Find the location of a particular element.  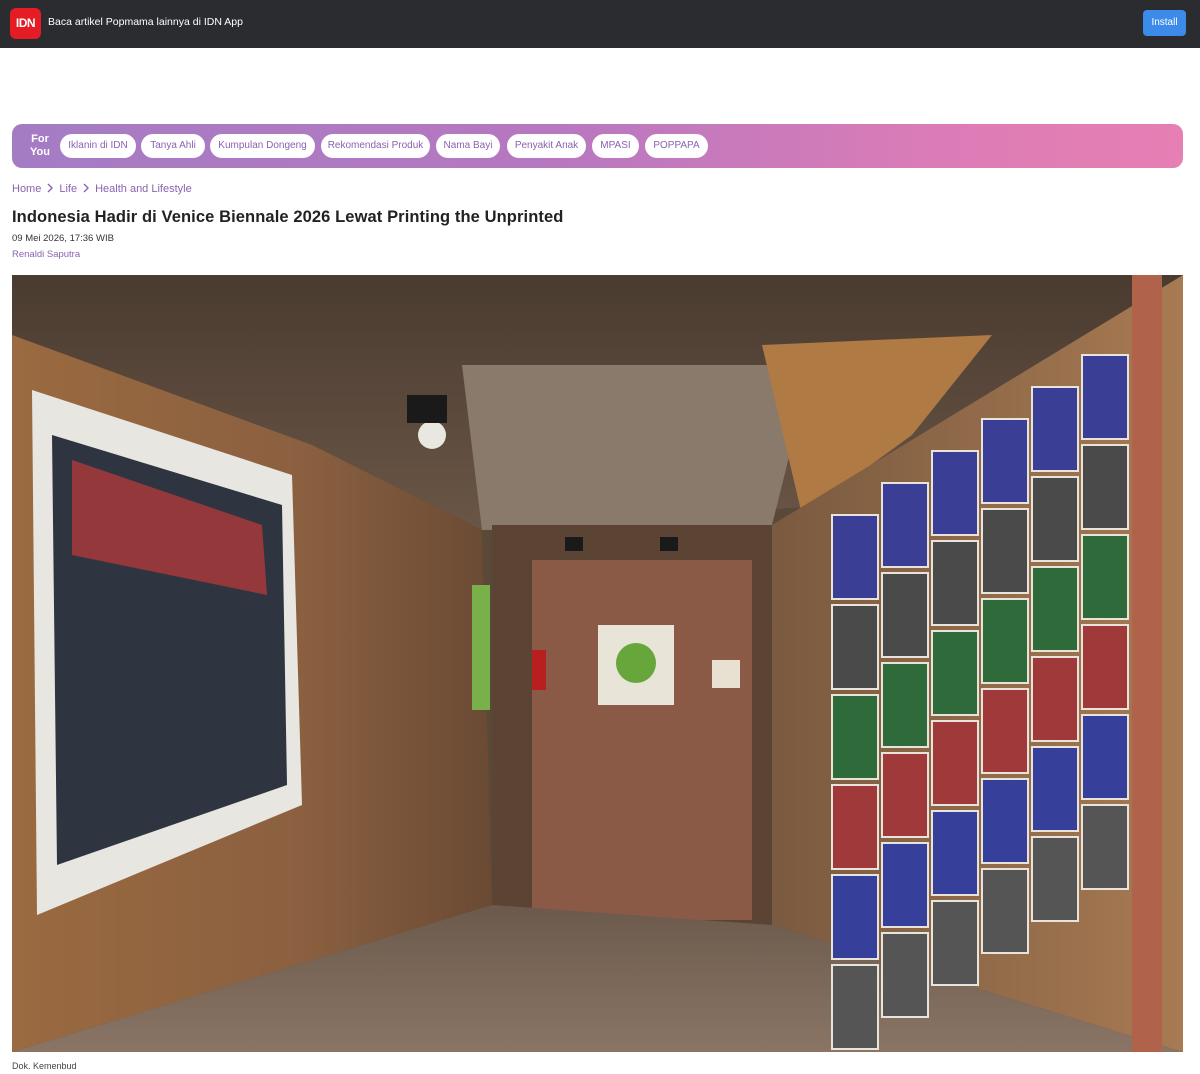

chip-rekomendasi-produk: Rekomendasi Produk is located at coordinates (375, 146).